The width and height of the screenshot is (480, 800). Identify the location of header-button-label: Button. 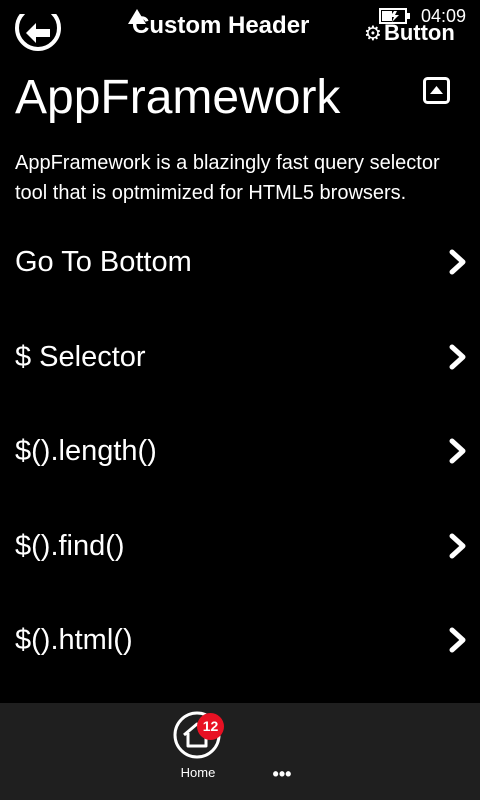
(419, 32).